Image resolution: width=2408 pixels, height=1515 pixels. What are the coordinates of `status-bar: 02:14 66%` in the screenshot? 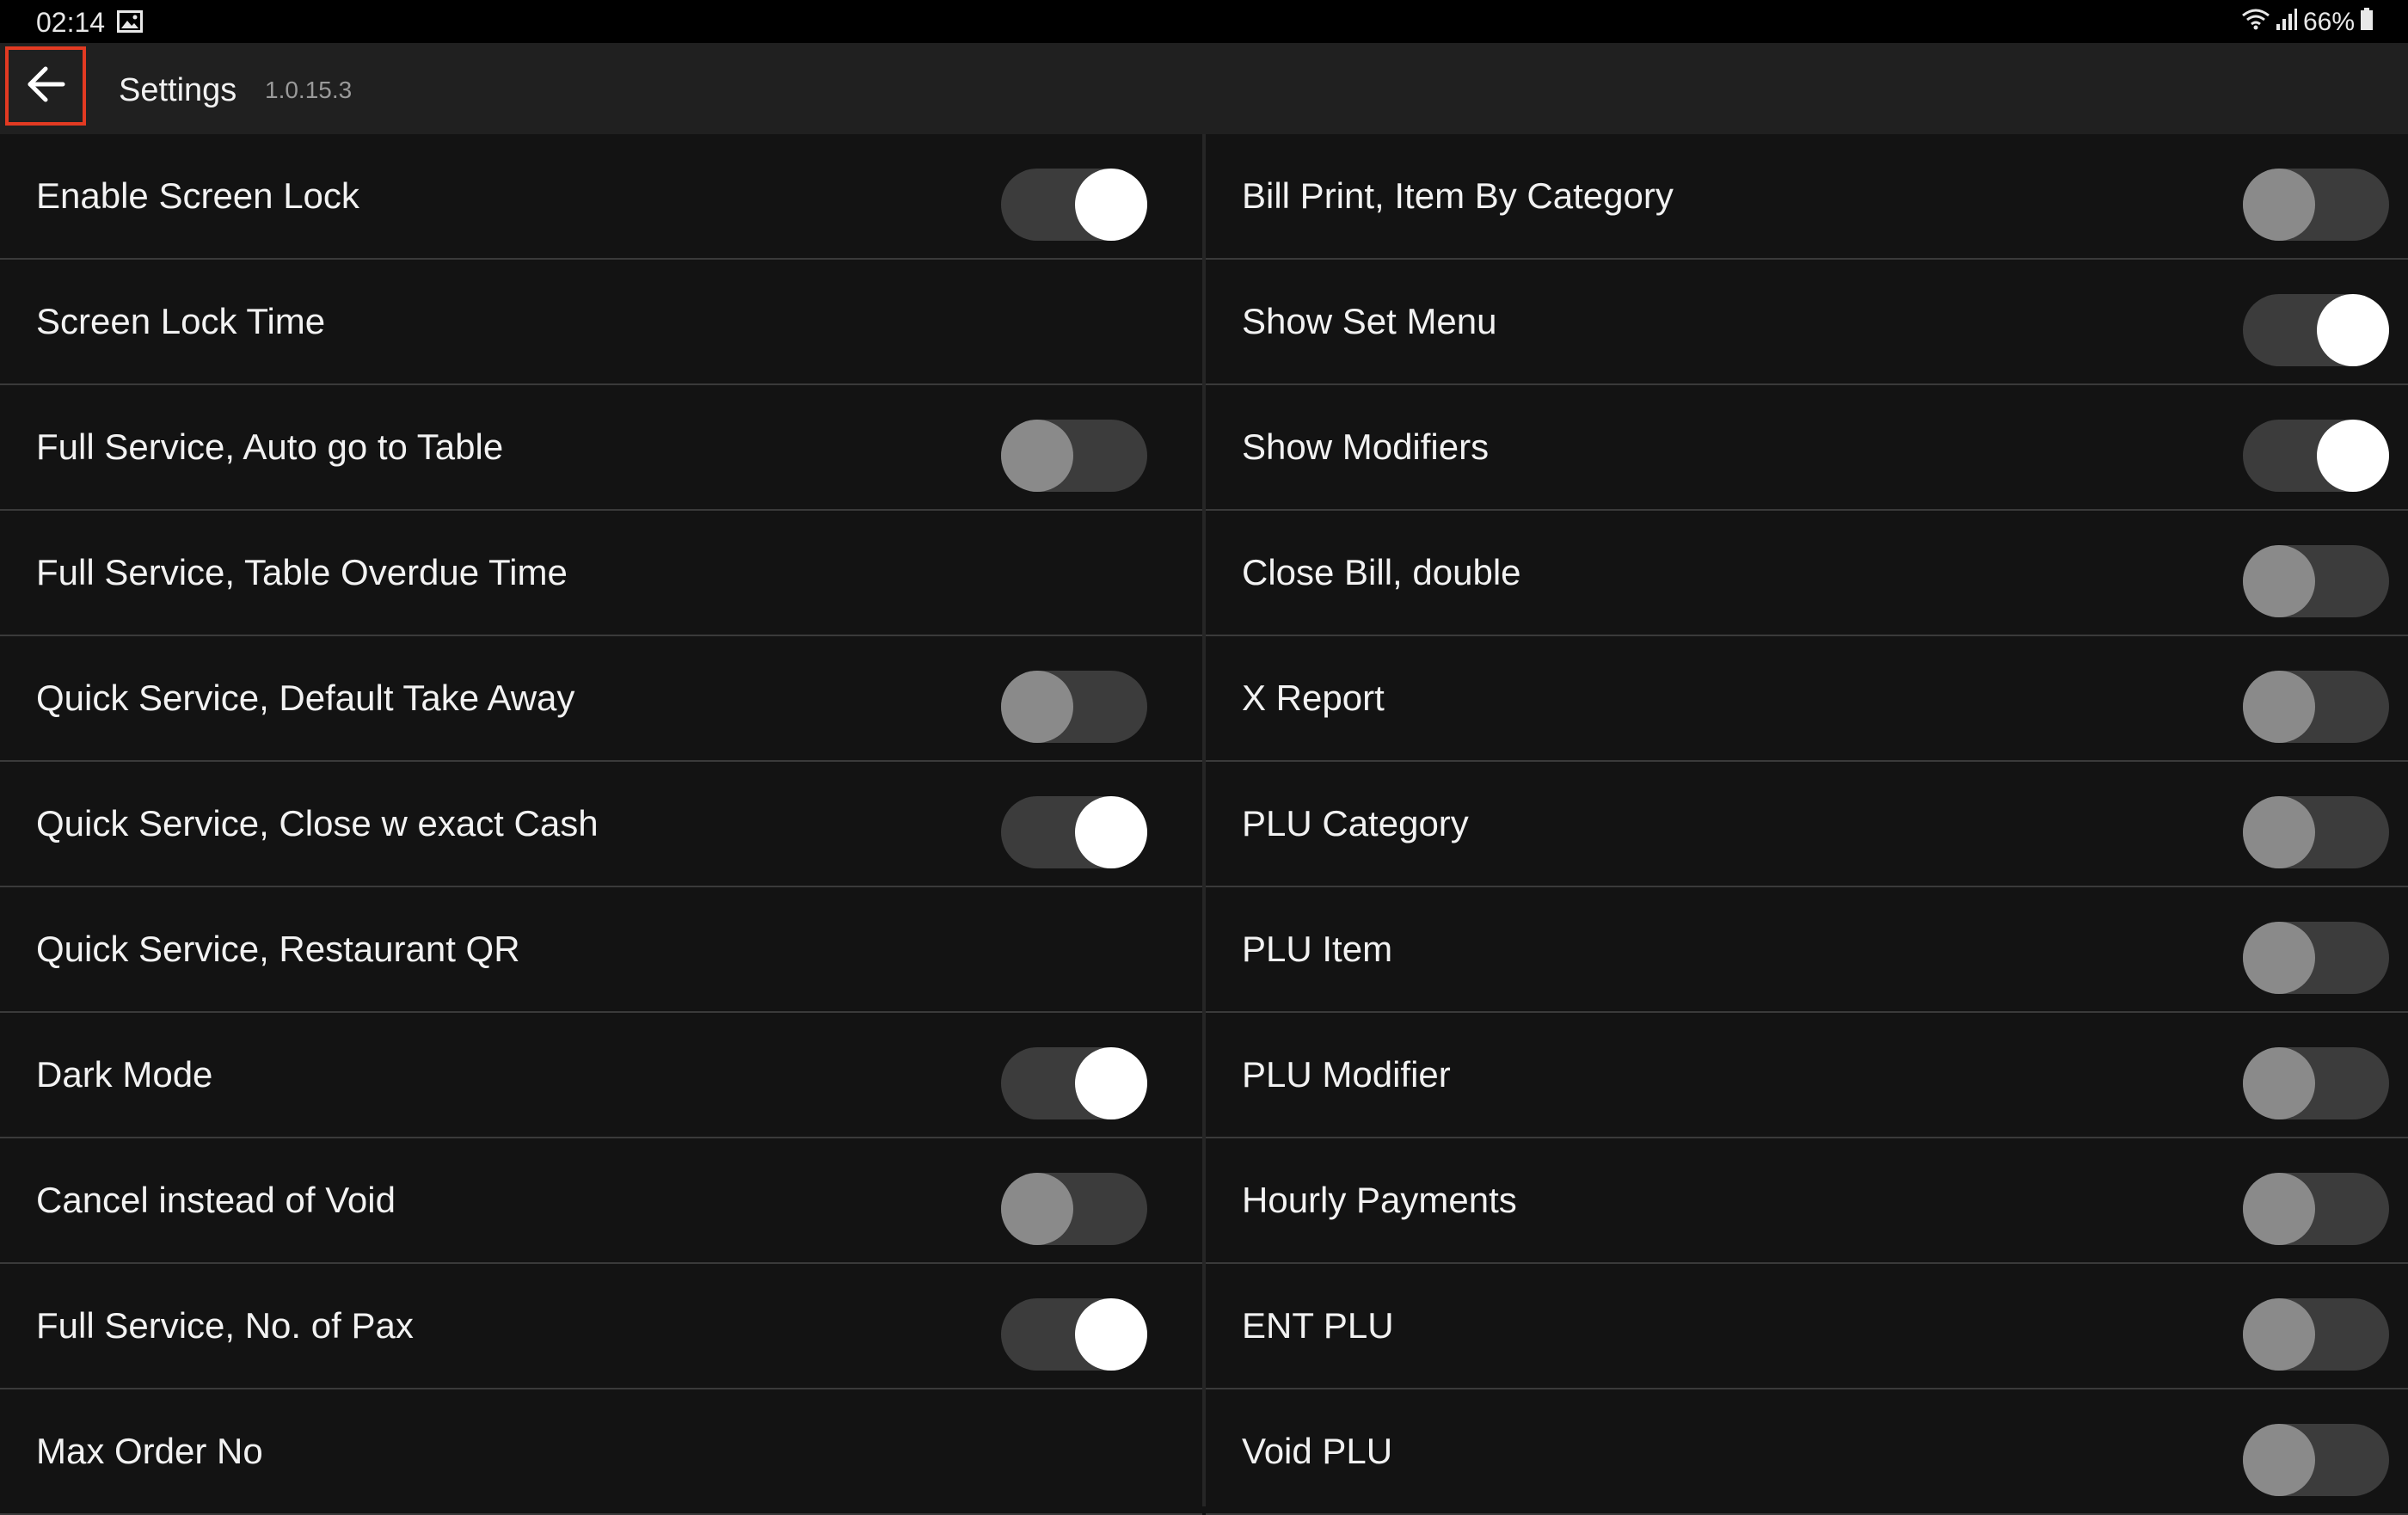 It's located at (1204, 21).